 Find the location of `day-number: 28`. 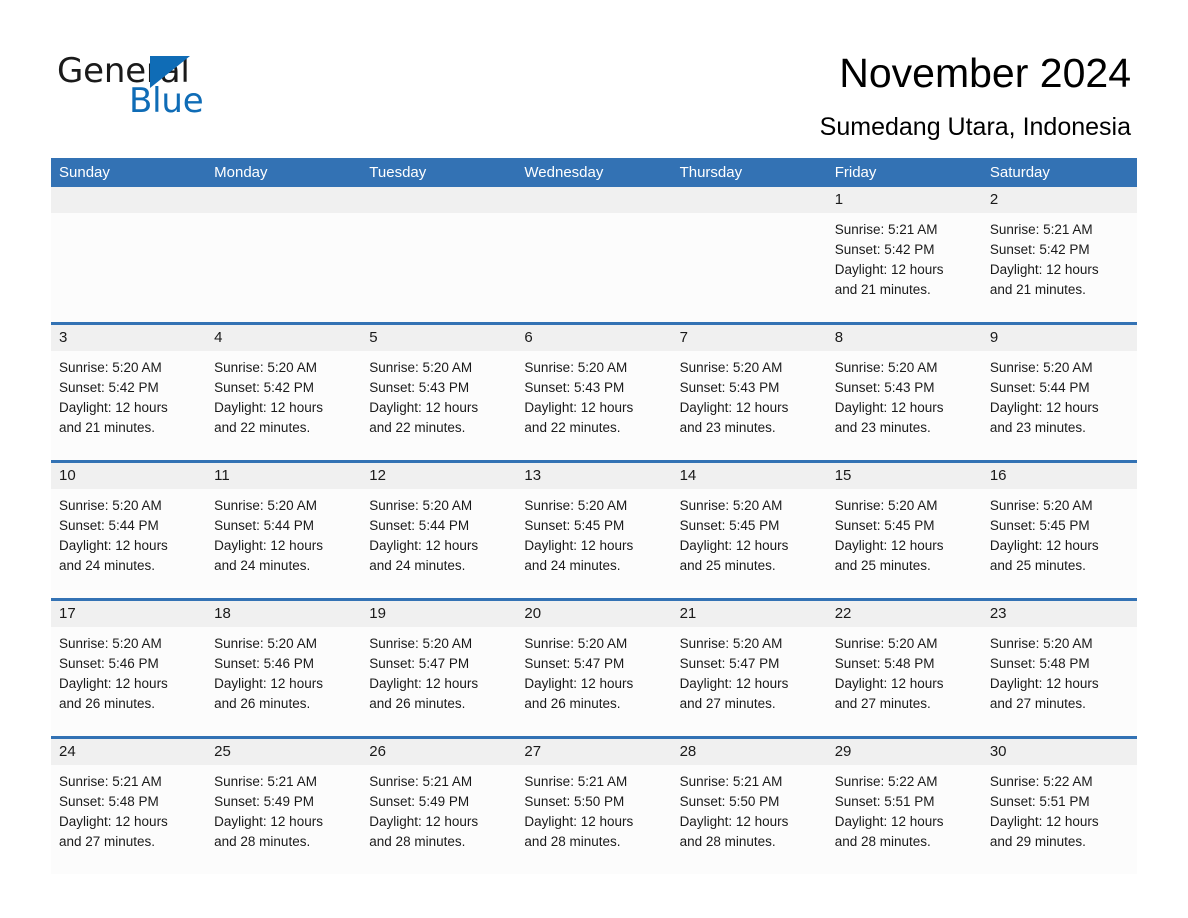

day-number: 28 is located at coordinates (749, 752).